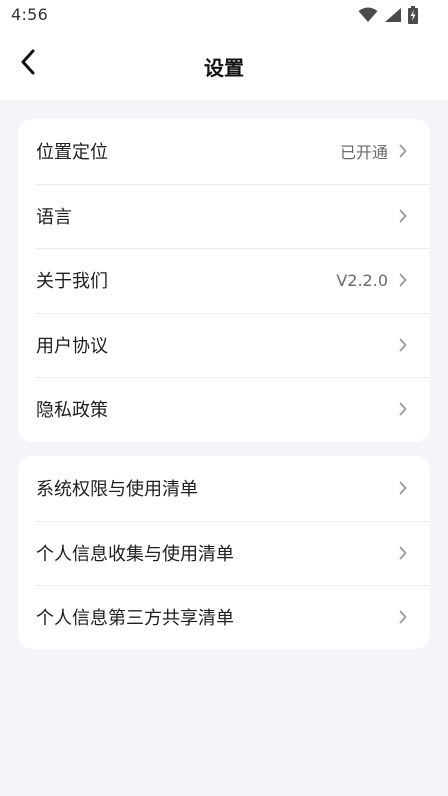 This screenshot has width=448, height=796. I want to click on settings-item-location: 位置定位 已开通, so click(224, 151).